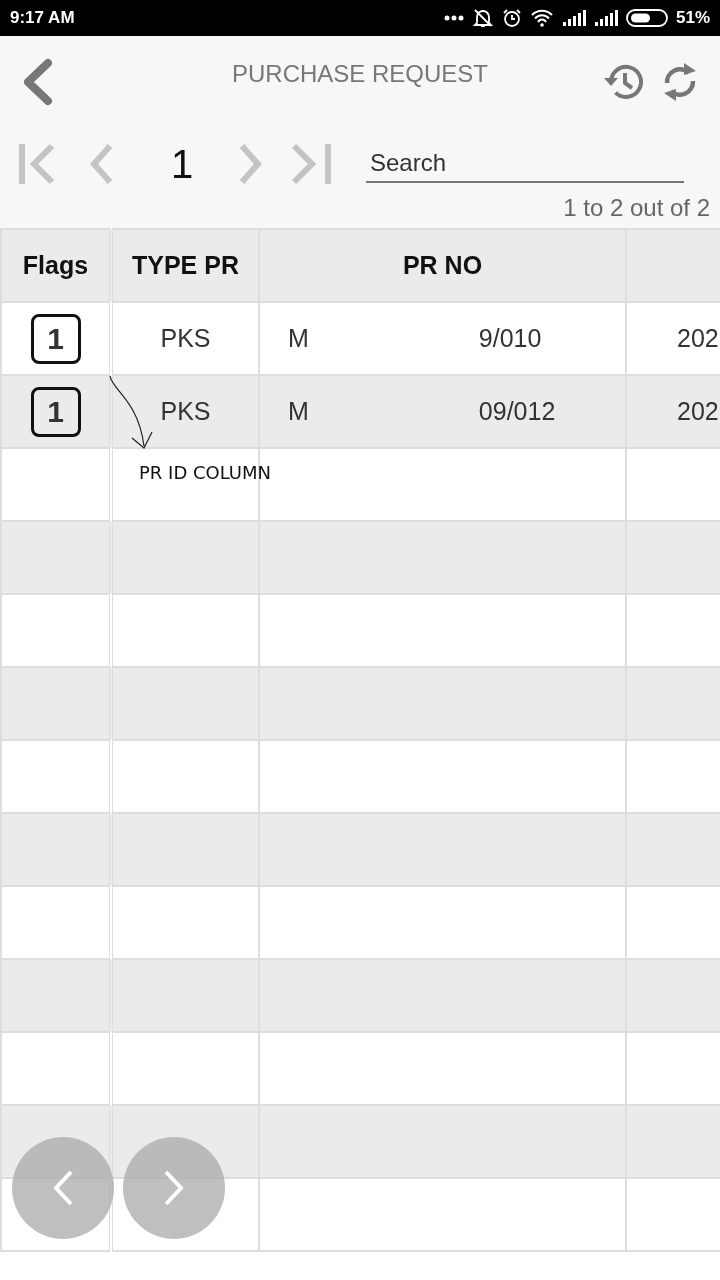 The image size is (720, 1280). Describe the element at coordinates (517, 411) in the screenshot. I see `table-cell: 09/012` at that location.